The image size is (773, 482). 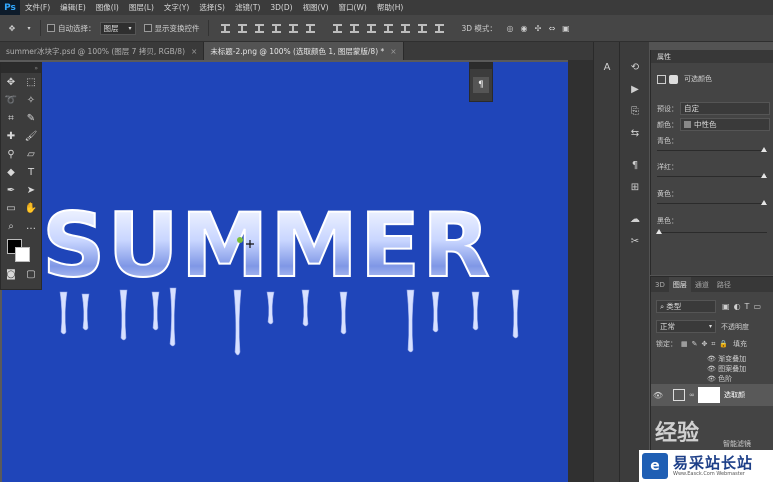 What do you see at coordinates (757, 306) in the screenshot?
I see `filter-shape-icon: ▭` at bounding box center [757, 306].